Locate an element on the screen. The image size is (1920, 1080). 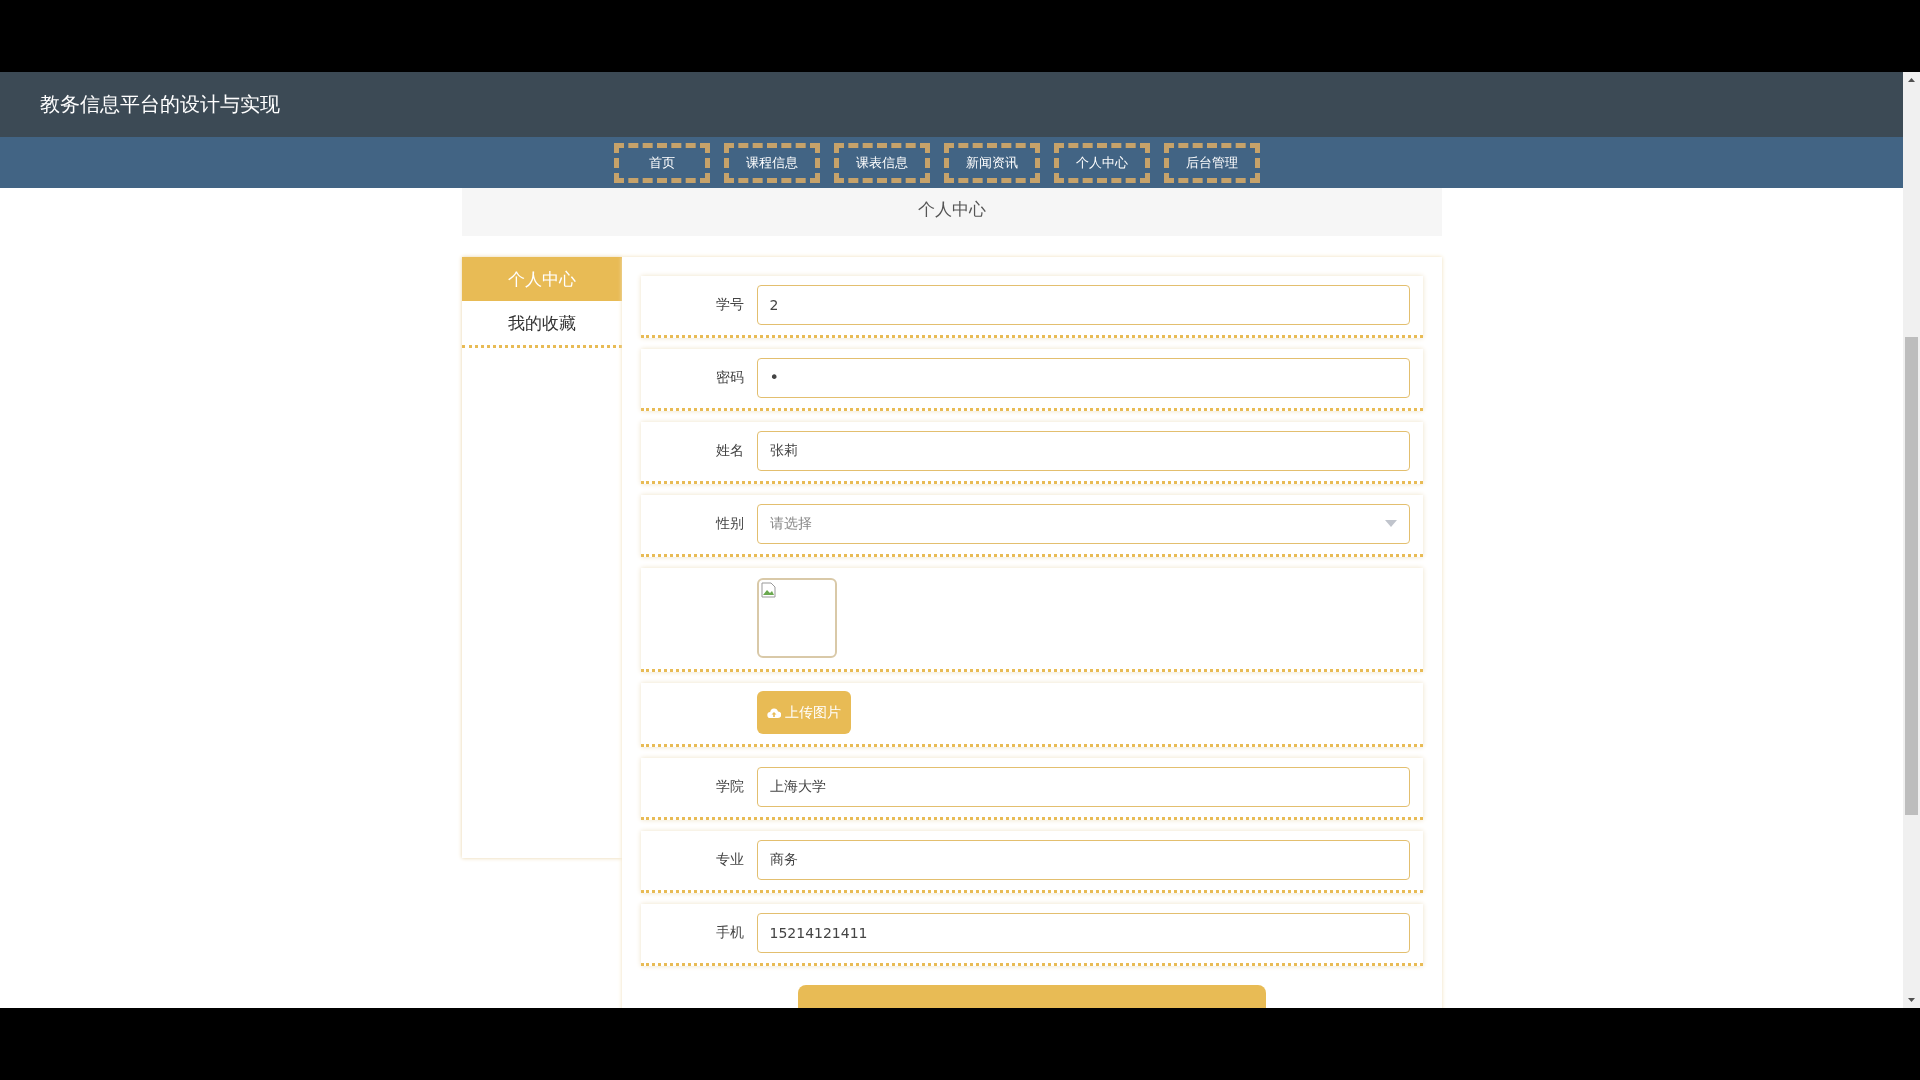
field-label: 专业 is located at coordinates (729, 859).